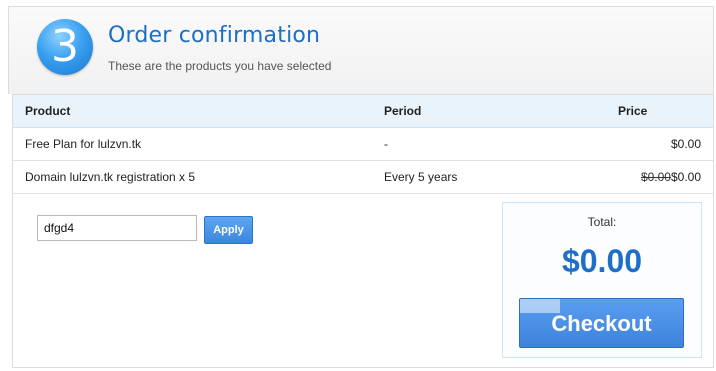 This screenshot has width=716, height=371. I want to click on product-period: Every 5 years, so click(489, 177).